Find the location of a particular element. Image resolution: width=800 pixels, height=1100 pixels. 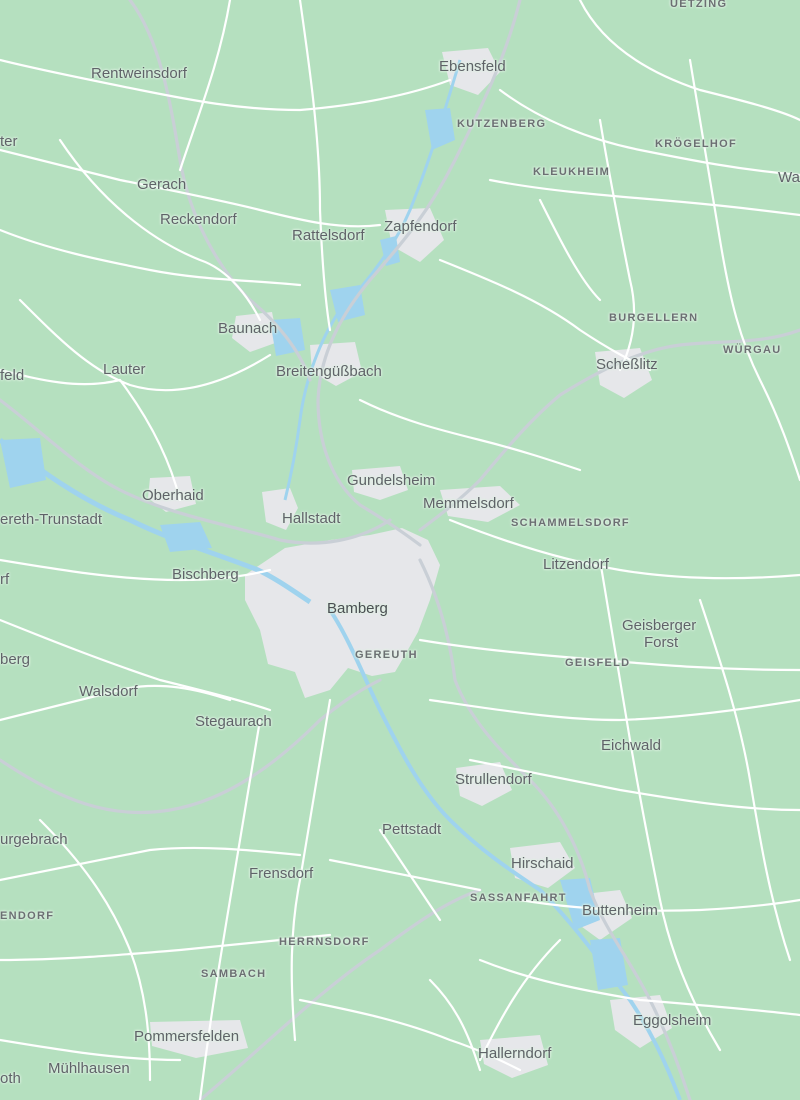

place-label-walsdorf: Walsdorf is located at coordinates (108, 691).